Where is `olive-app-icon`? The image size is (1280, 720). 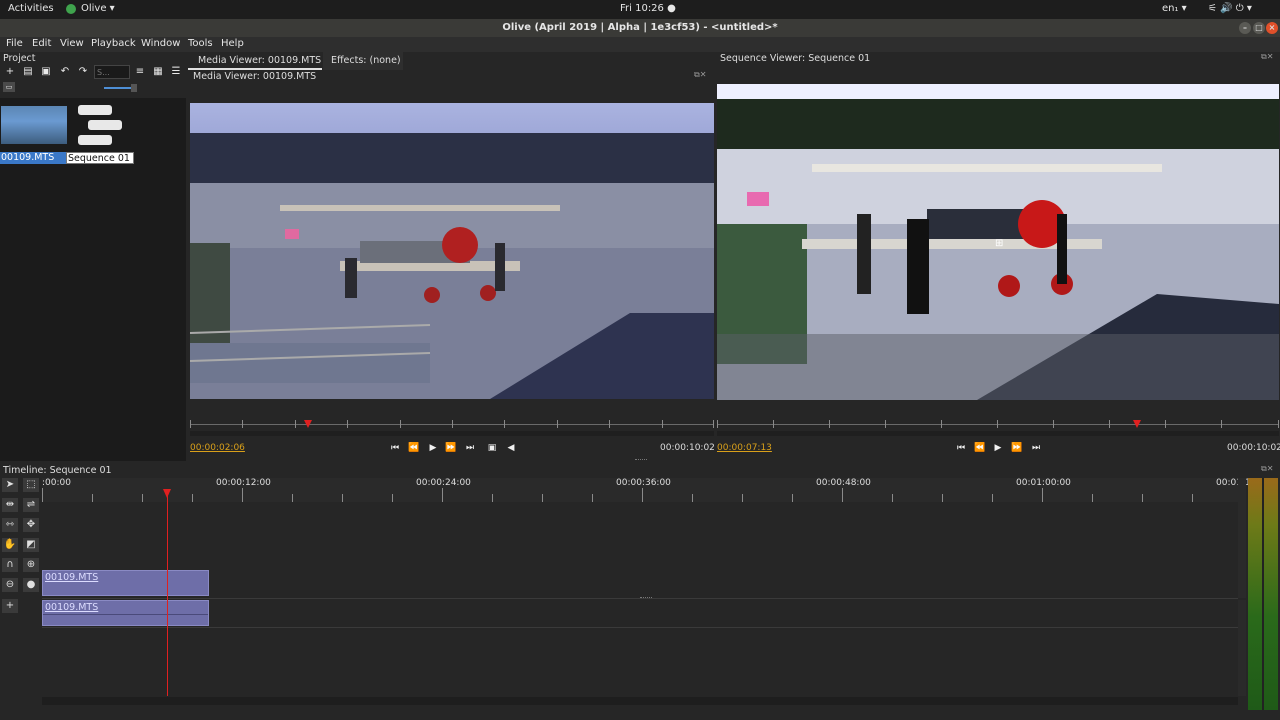 olive-app-icon is located at coordinates (71, 9).